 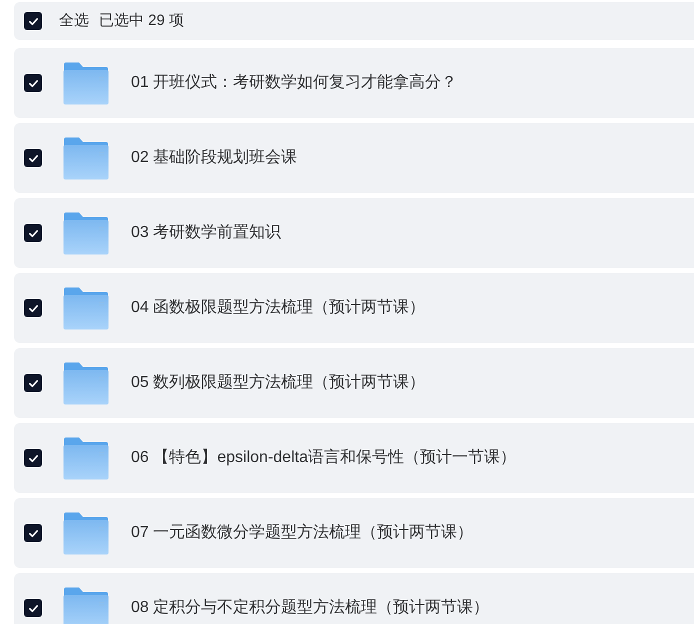 I want to click on folder-row: 08 定积分与不定积分题型方法梳理（预计两节课）, so click(x=354, y=598).